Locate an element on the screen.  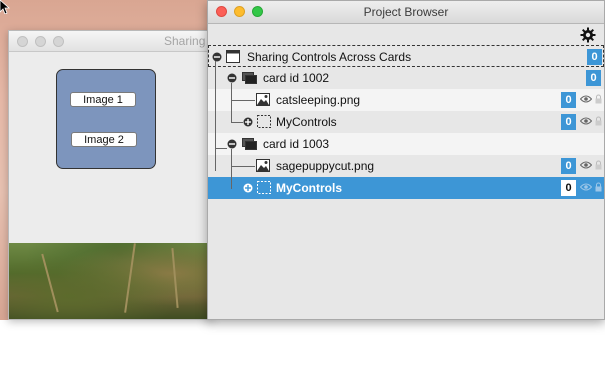
tree-row-label: card id 1002 is located at coordinates (296, 78).